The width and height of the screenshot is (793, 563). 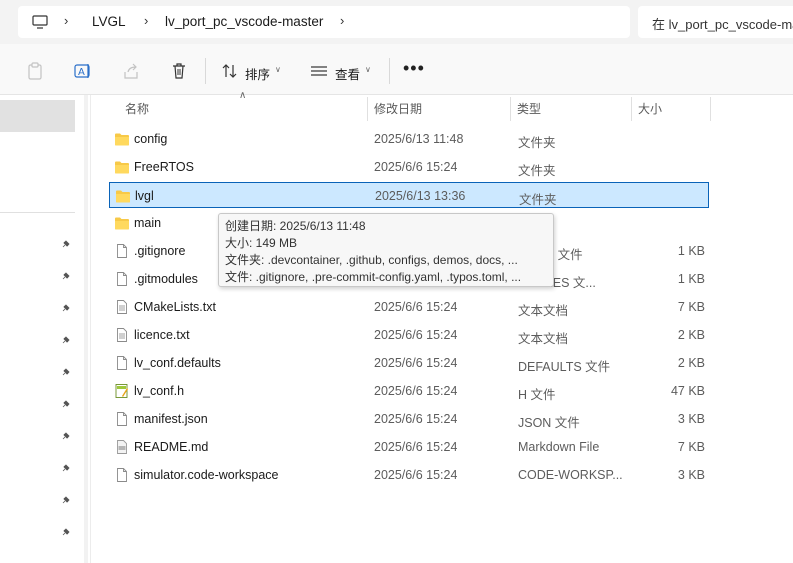 What do you see at coordinates (122, 391) in the screenshot?
I see `header-file-icon` at bounding box center [122, 391].